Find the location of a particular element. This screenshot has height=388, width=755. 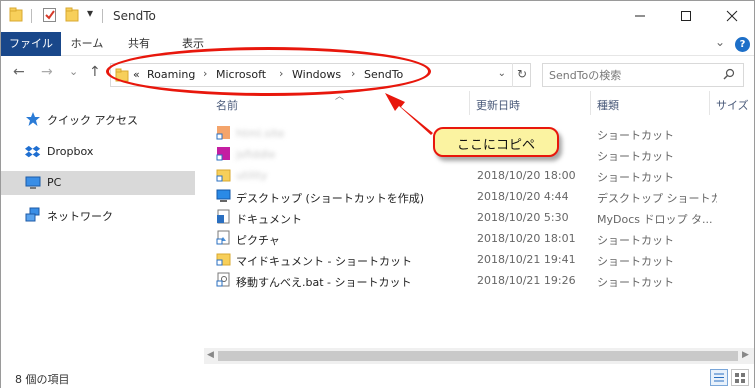

title-bar: ▾ SendTo is located at coordinates (377, 16).